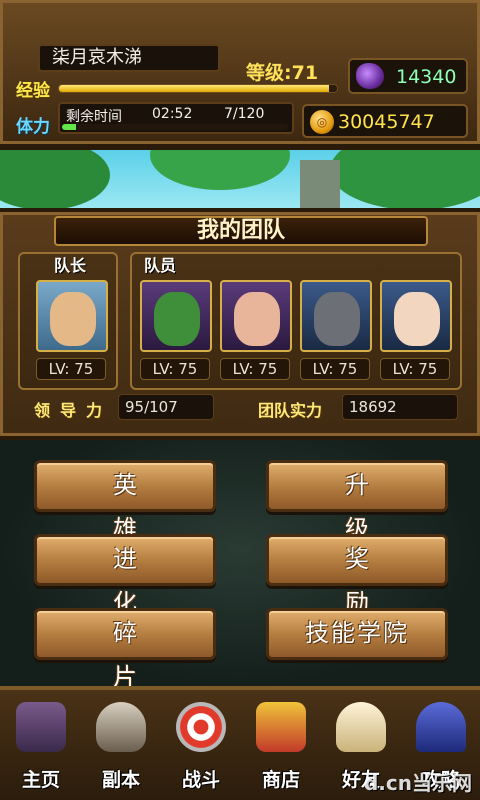 The height and width of the screenshot is (800, 480). Describe the element at coordinates (361, 727) in the screenshot. I see `wings-icon` at that location.